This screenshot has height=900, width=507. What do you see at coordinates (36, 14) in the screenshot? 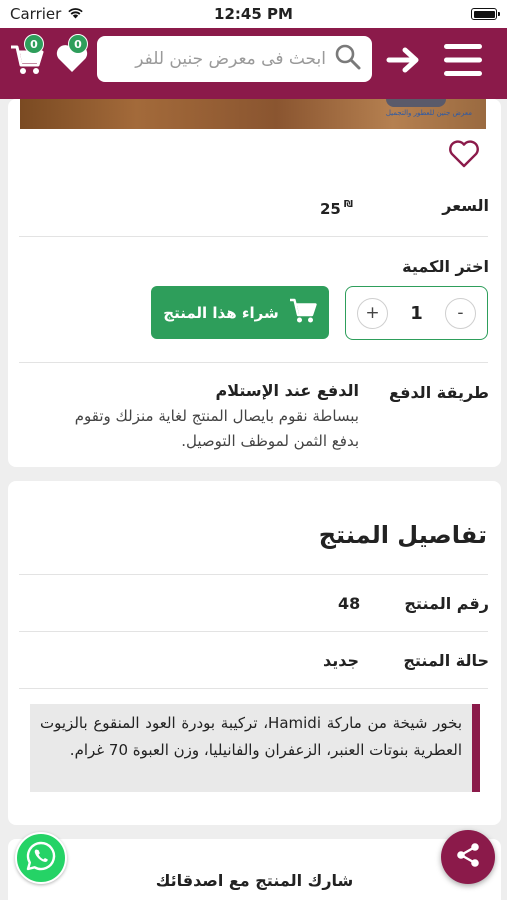
I see `carrier-label: Carrier` at bounding box center [36, 14].